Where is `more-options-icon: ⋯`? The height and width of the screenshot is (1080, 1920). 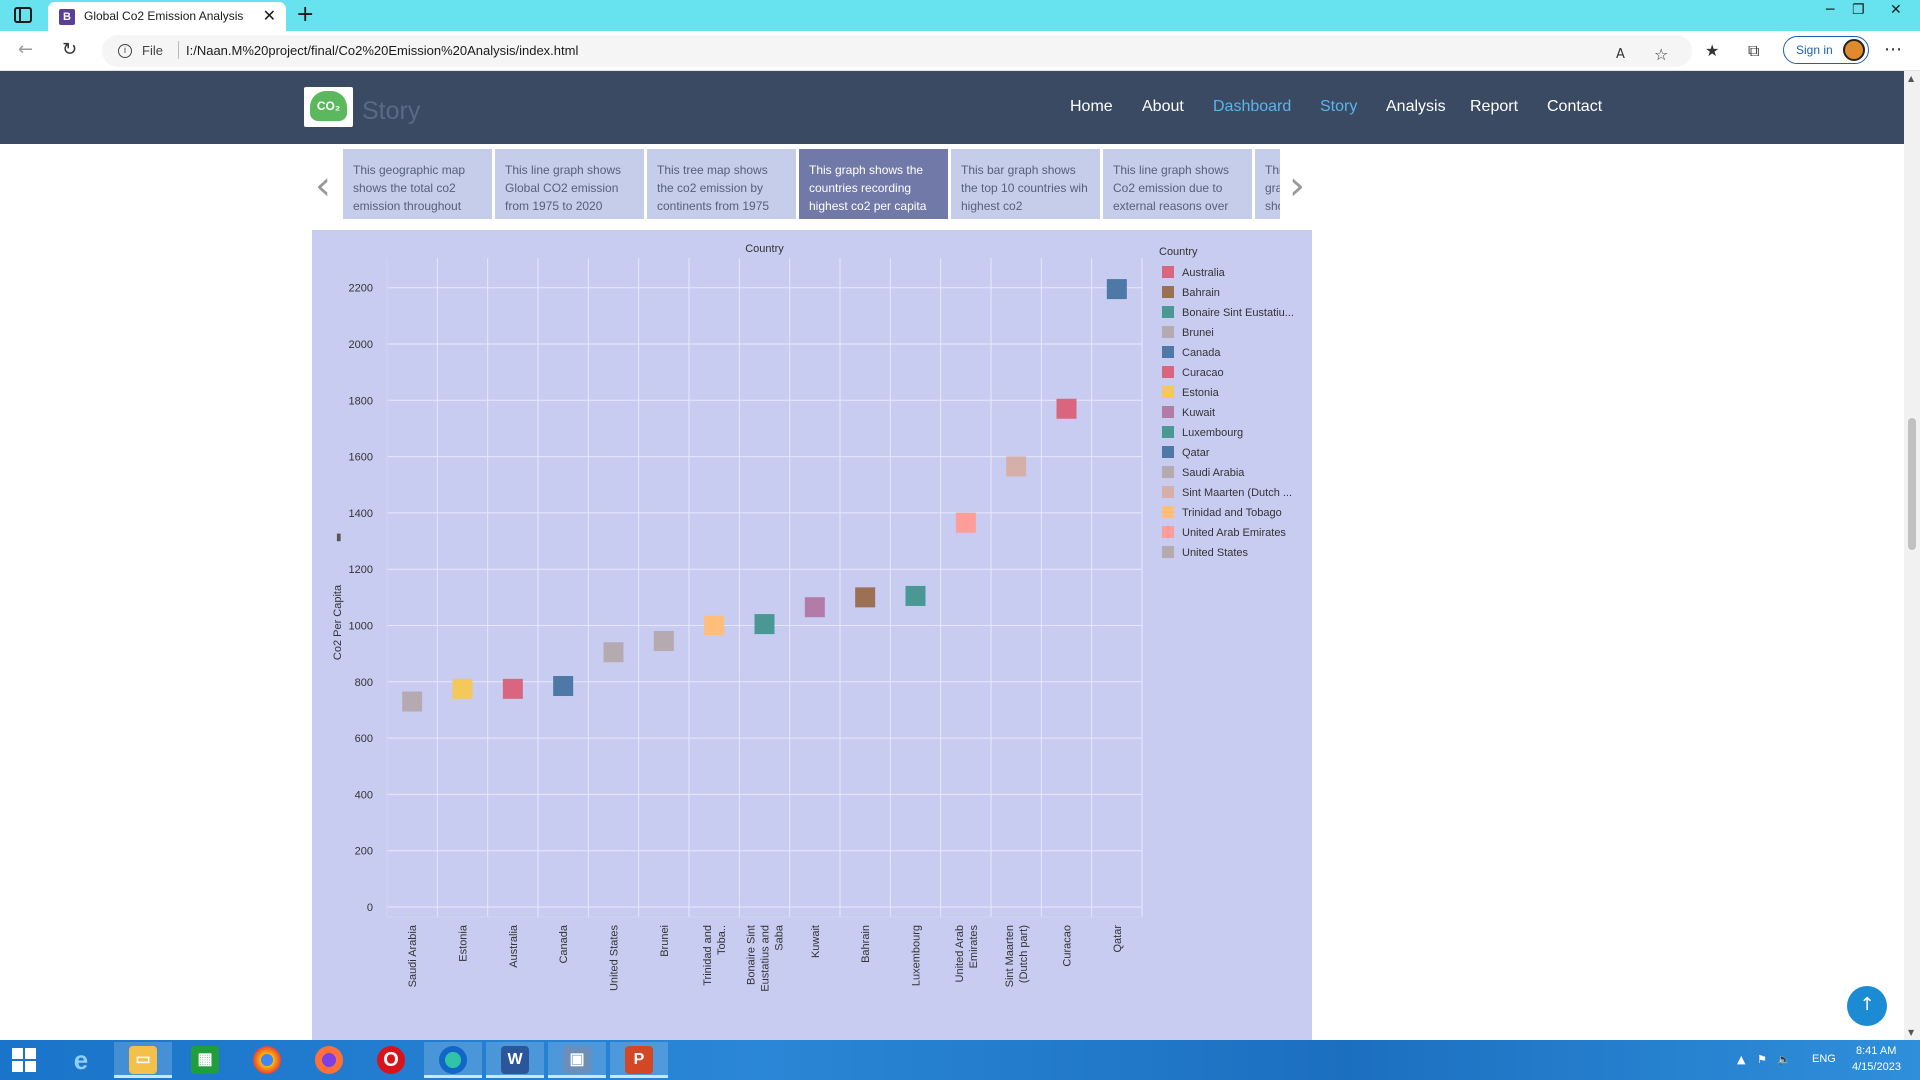 more-options-icon: ⋯ is located at coordinates (1893, 49).